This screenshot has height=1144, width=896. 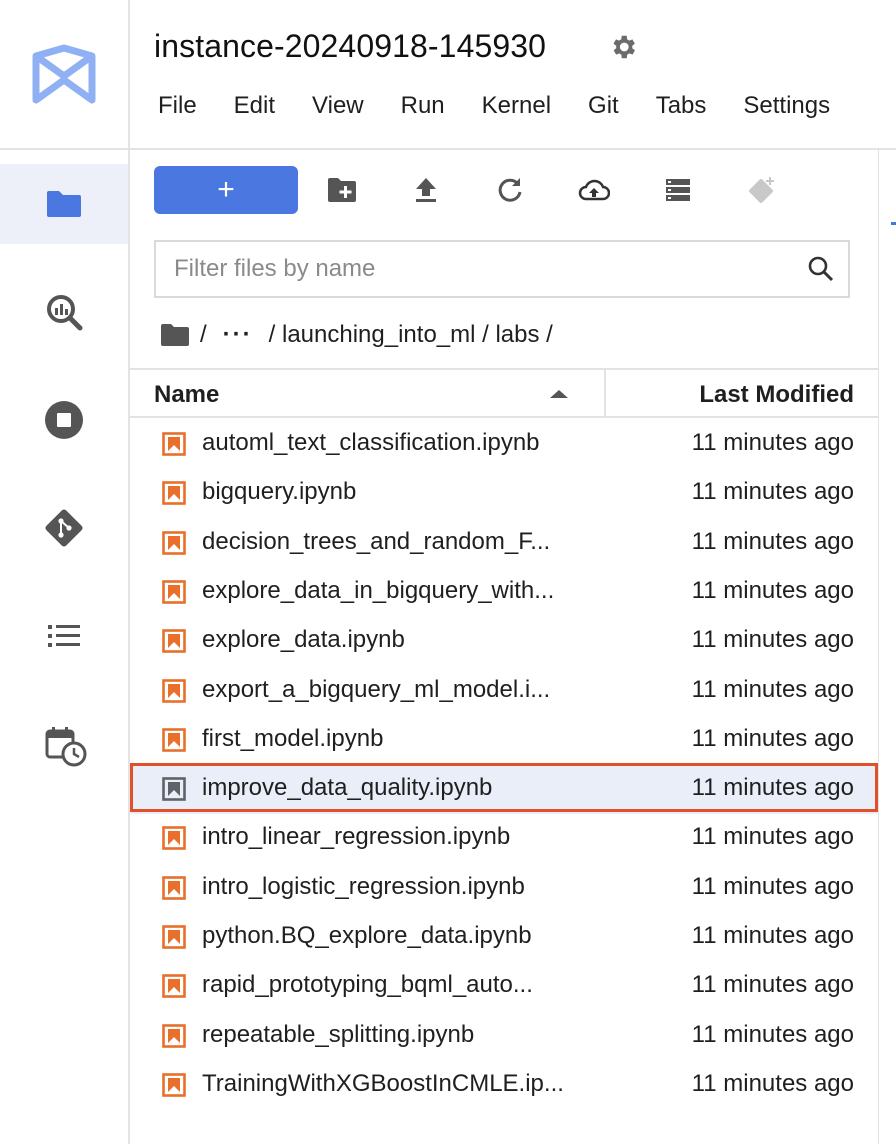 I want to click on file-row: repeatable_splitting.ipynb 11 minutes ago, so click(x=504, y=1036).